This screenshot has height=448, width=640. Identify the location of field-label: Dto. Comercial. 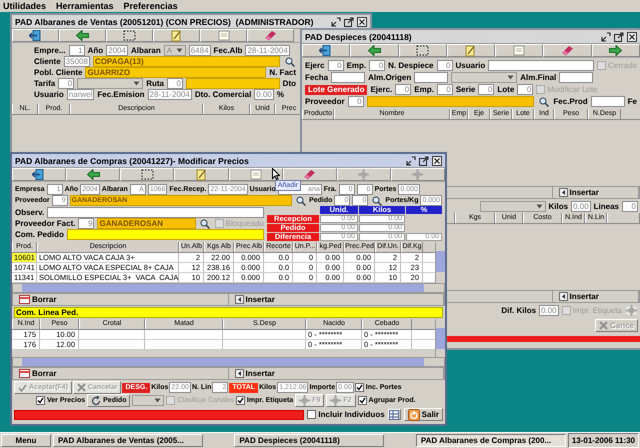
(223, 94).